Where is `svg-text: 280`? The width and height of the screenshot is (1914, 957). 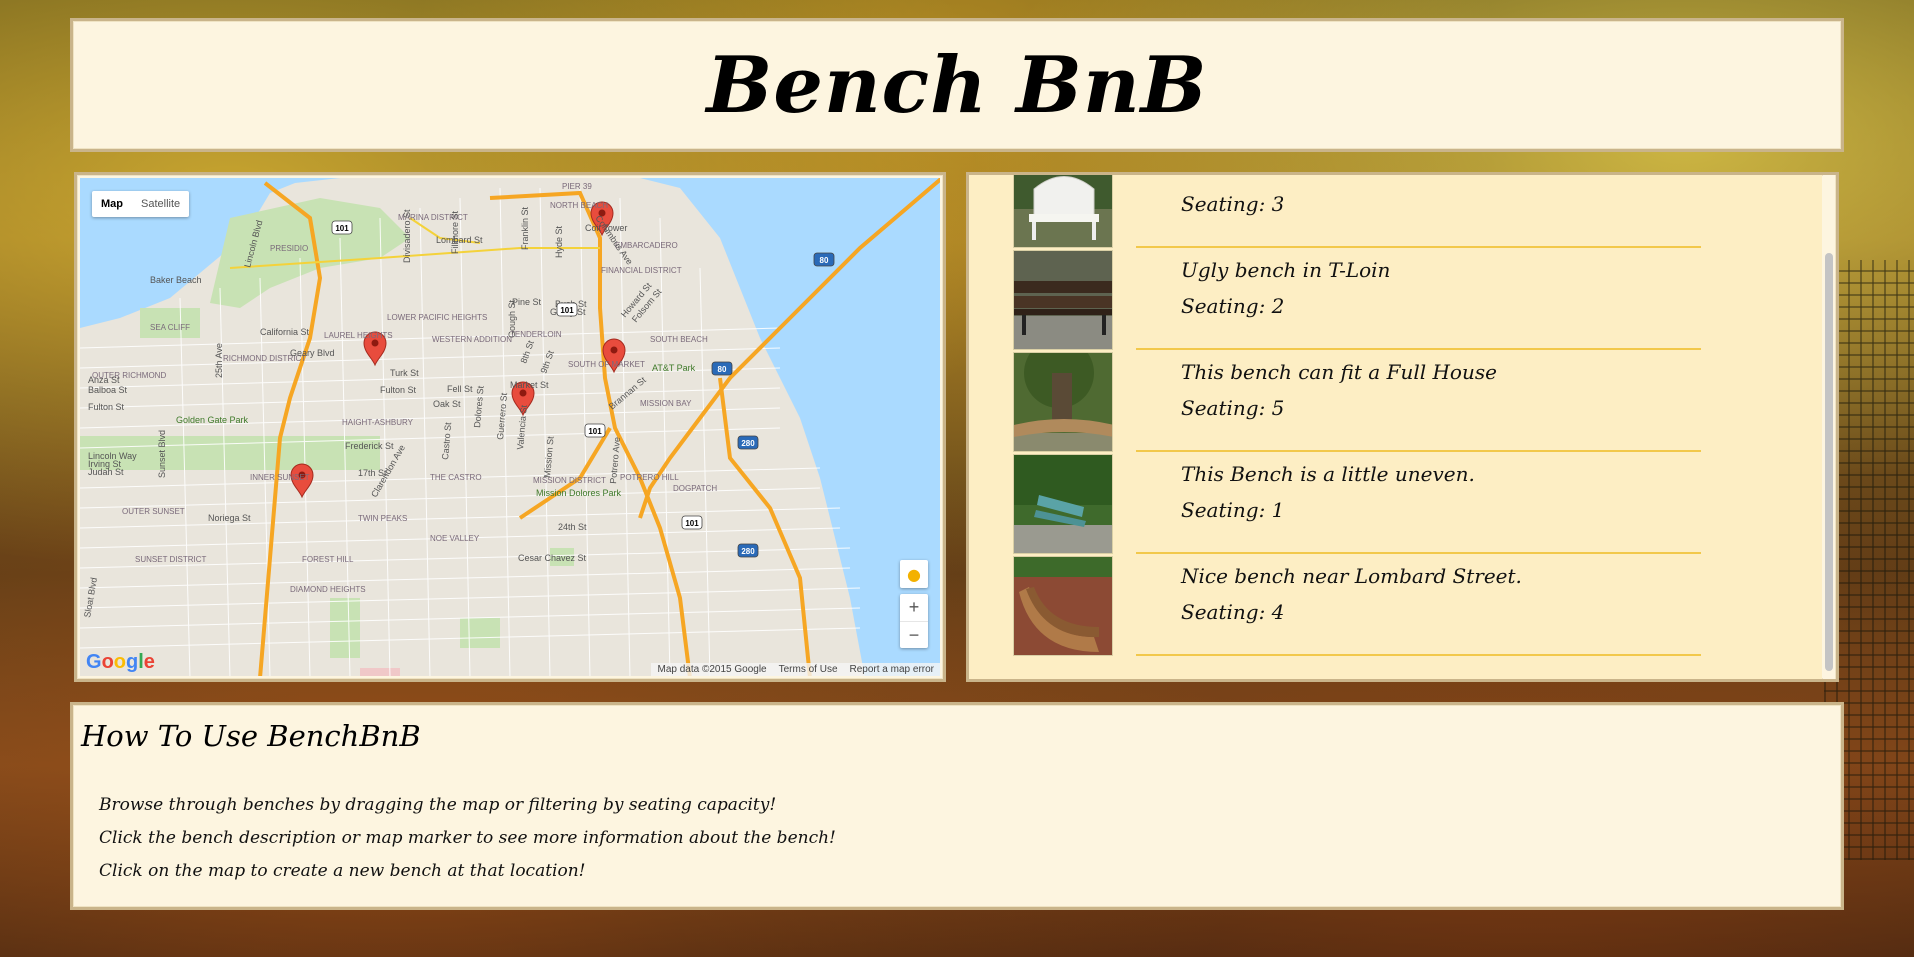 svg-text: 280 is located at coordinates (748, 551).